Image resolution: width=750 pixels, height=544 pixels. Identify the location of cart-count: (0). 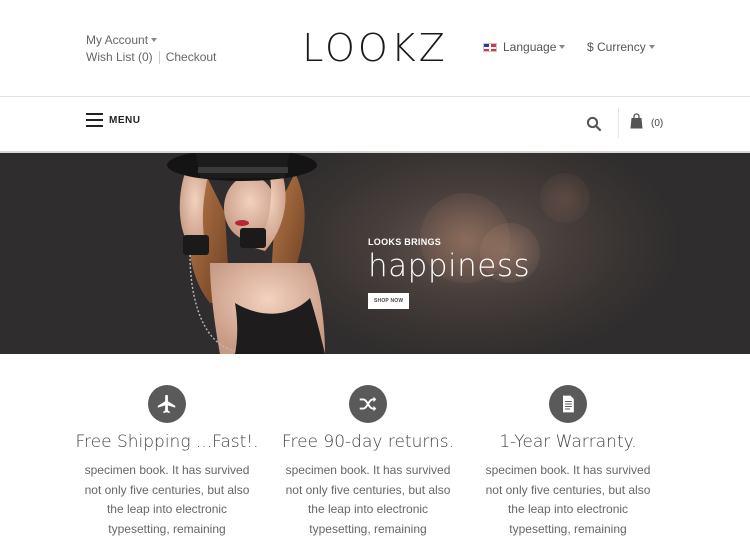
(657, 123).